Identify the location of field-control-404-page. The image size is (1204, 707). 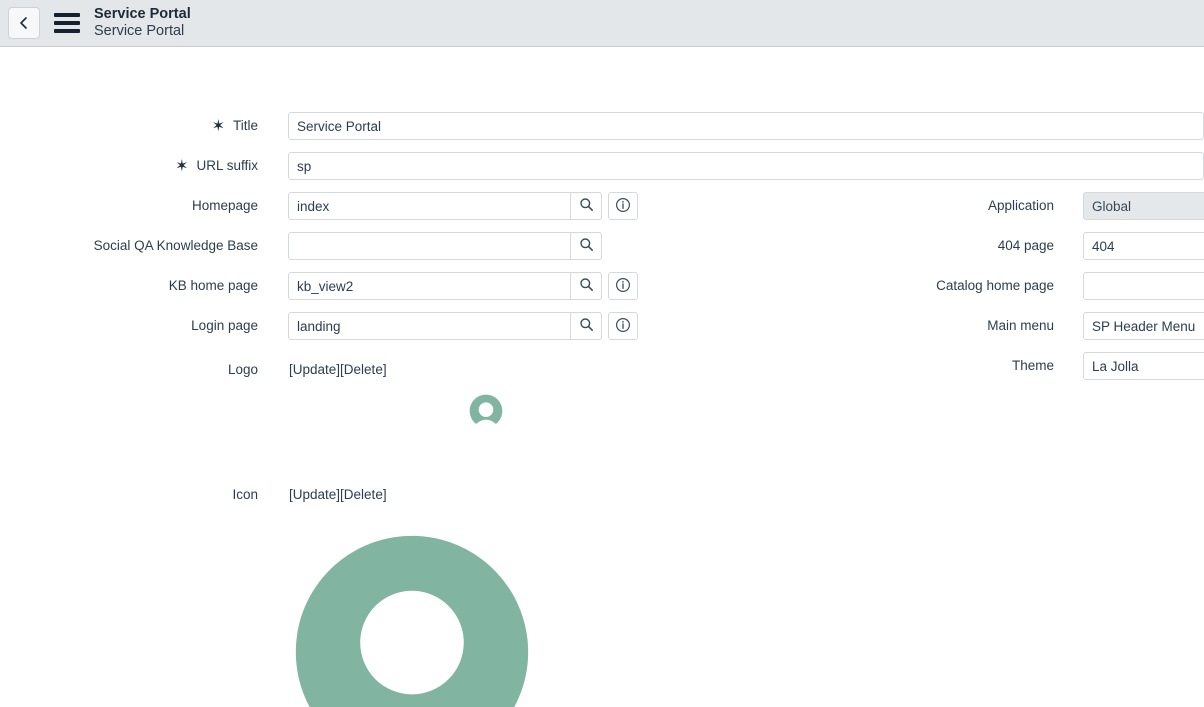
(1143, 246).